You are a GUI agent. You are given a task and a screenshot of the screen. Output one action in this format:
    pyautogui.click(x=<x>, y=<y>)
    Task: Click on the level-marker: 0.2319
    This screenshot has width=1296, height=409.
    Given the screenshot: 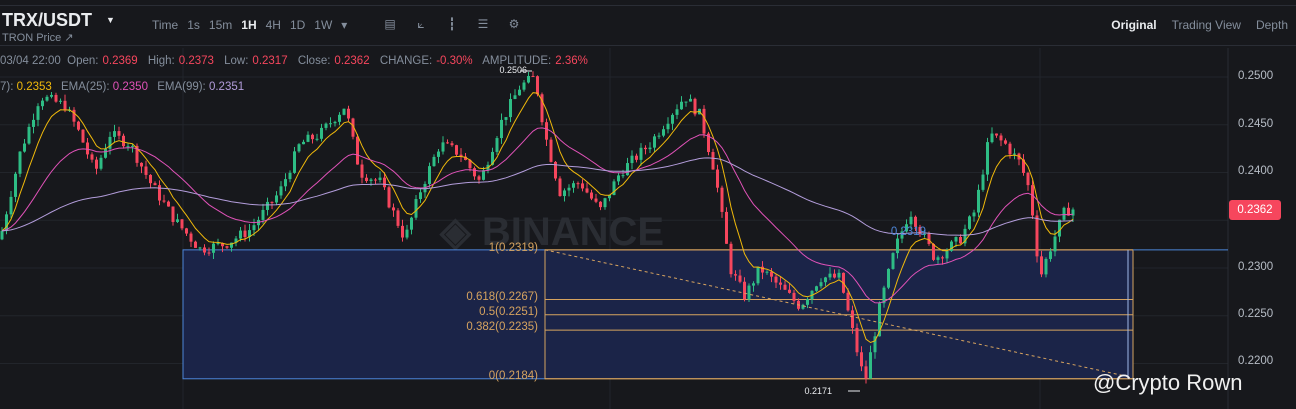 What is the action you would take?
    pyautogui.click(x=908, y=232)
    